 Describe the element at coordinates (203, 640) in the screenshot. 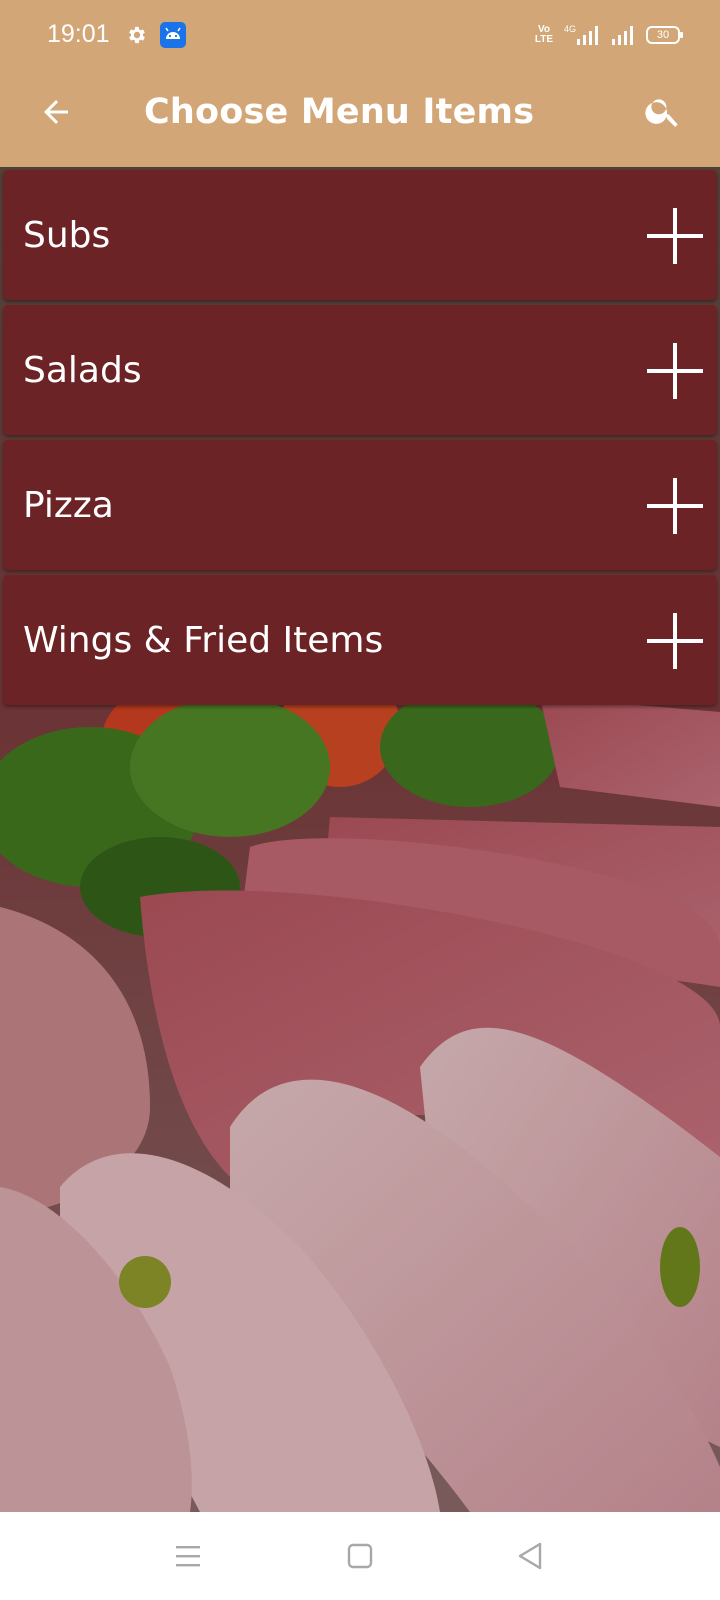

I see `menu-category-label: Wings & Fried Items` at that location.